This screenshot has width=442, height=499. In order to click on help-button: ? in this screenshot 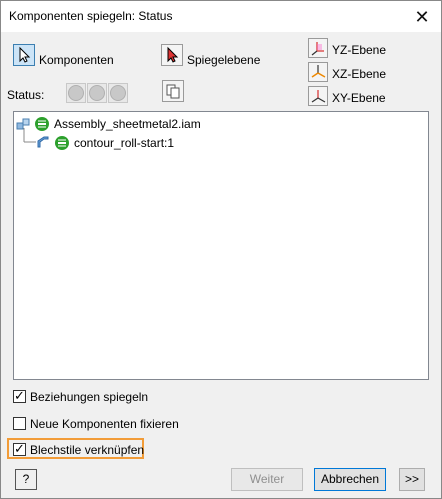, I will do `click(26, 479)`.